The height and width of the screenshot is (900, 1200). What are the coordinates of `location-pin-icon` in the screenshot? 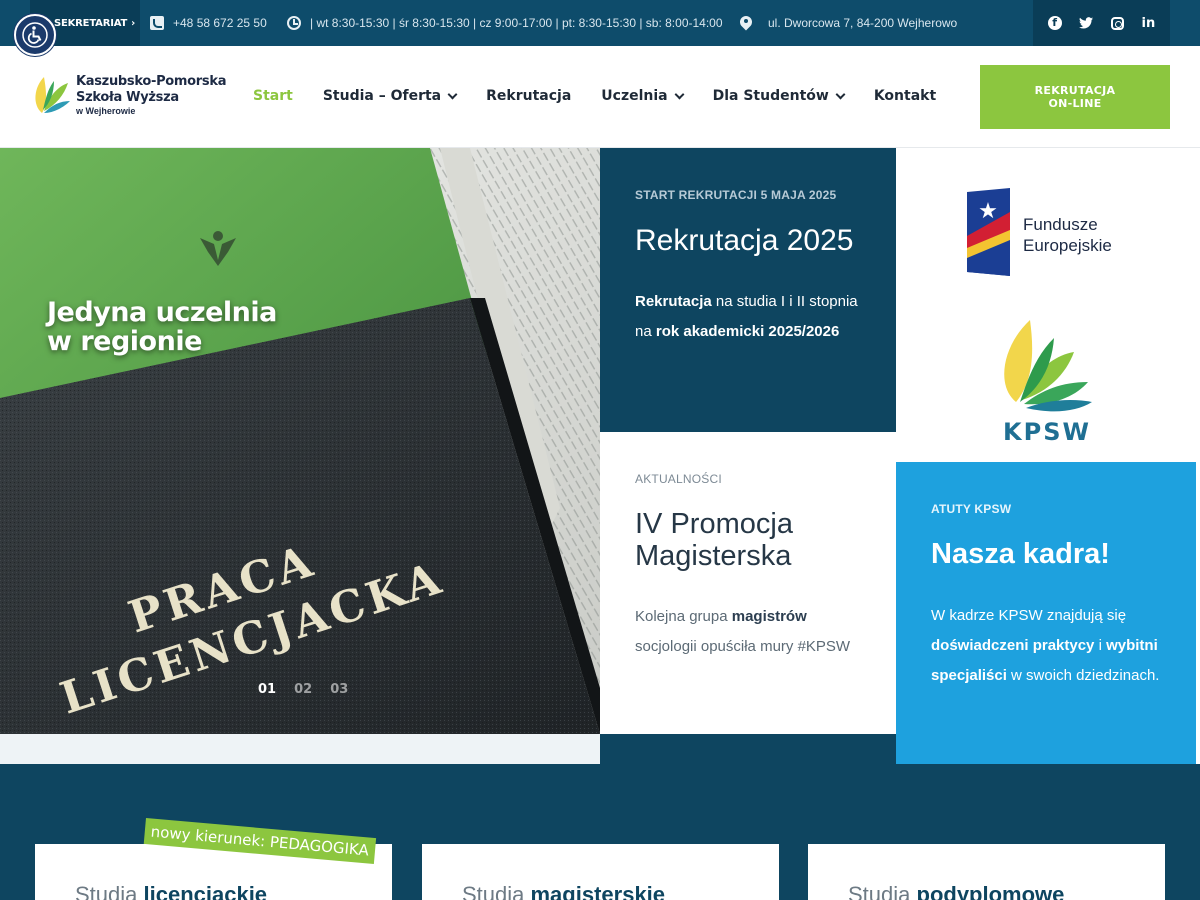 It's located at (747, 23).